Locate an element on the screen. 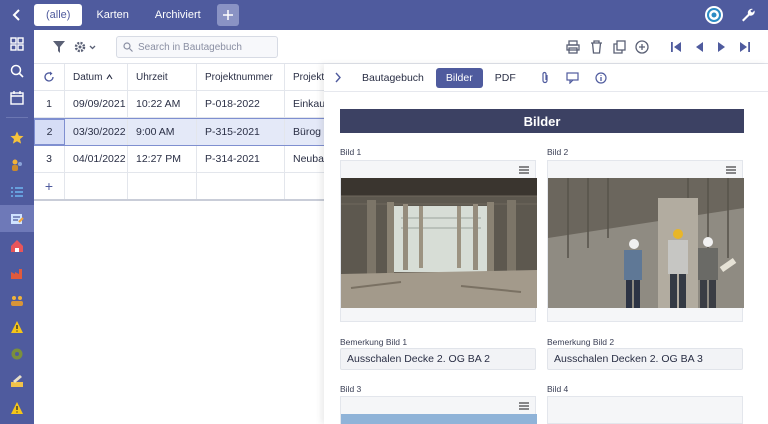 This screenshot has width=768, height=424. bild2-image-field is located at coordinates (645, 241).